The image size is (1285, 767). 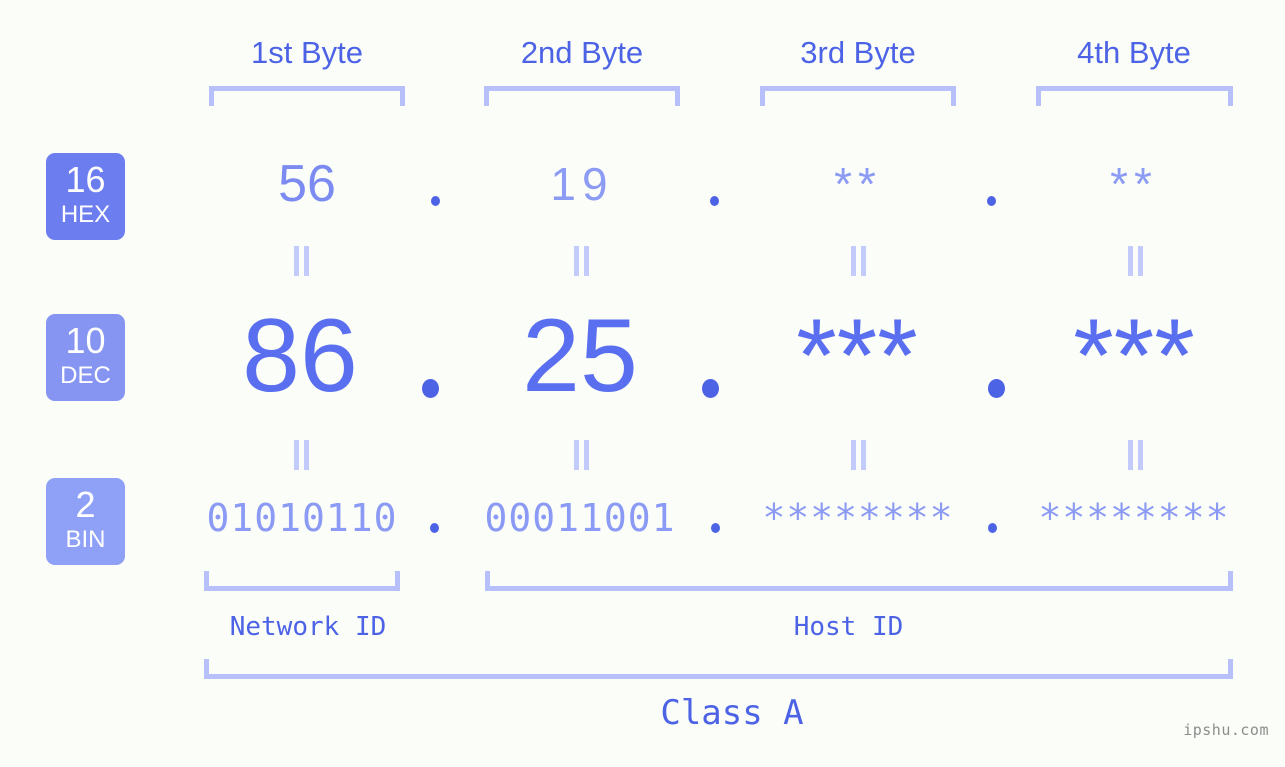 I want to click on byte-header-1: 1st Byte, so click(x=307, y=52).